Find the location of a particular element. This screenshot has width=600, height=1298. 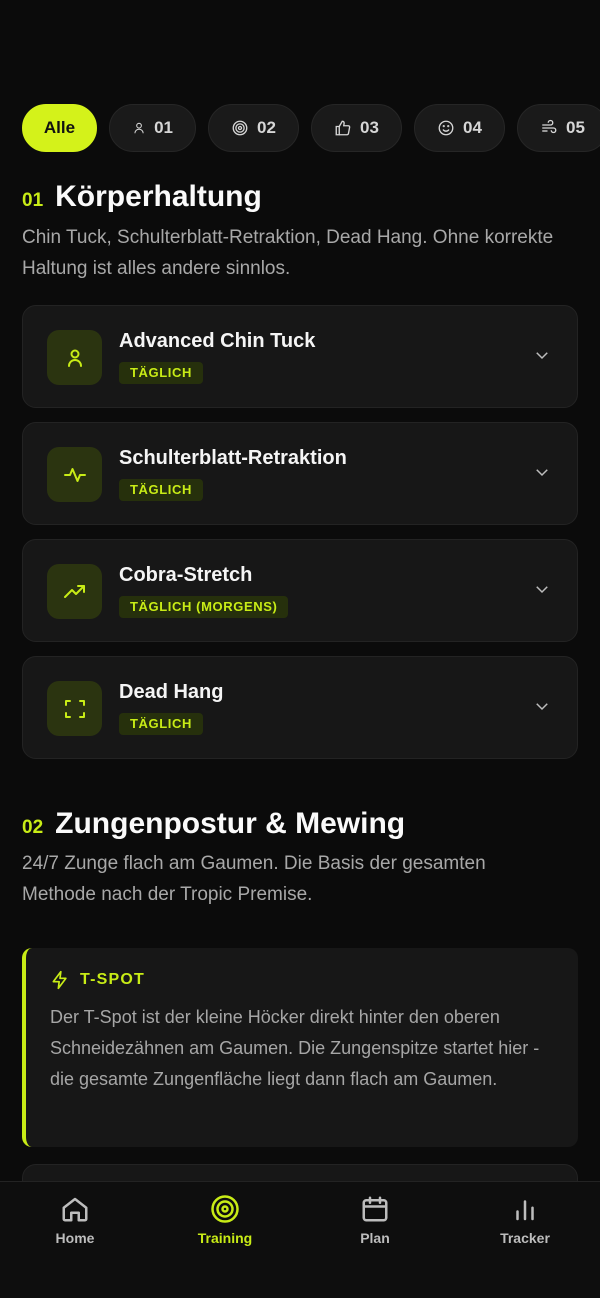

thumbs-up-icon is located at coordinates (343, 128).